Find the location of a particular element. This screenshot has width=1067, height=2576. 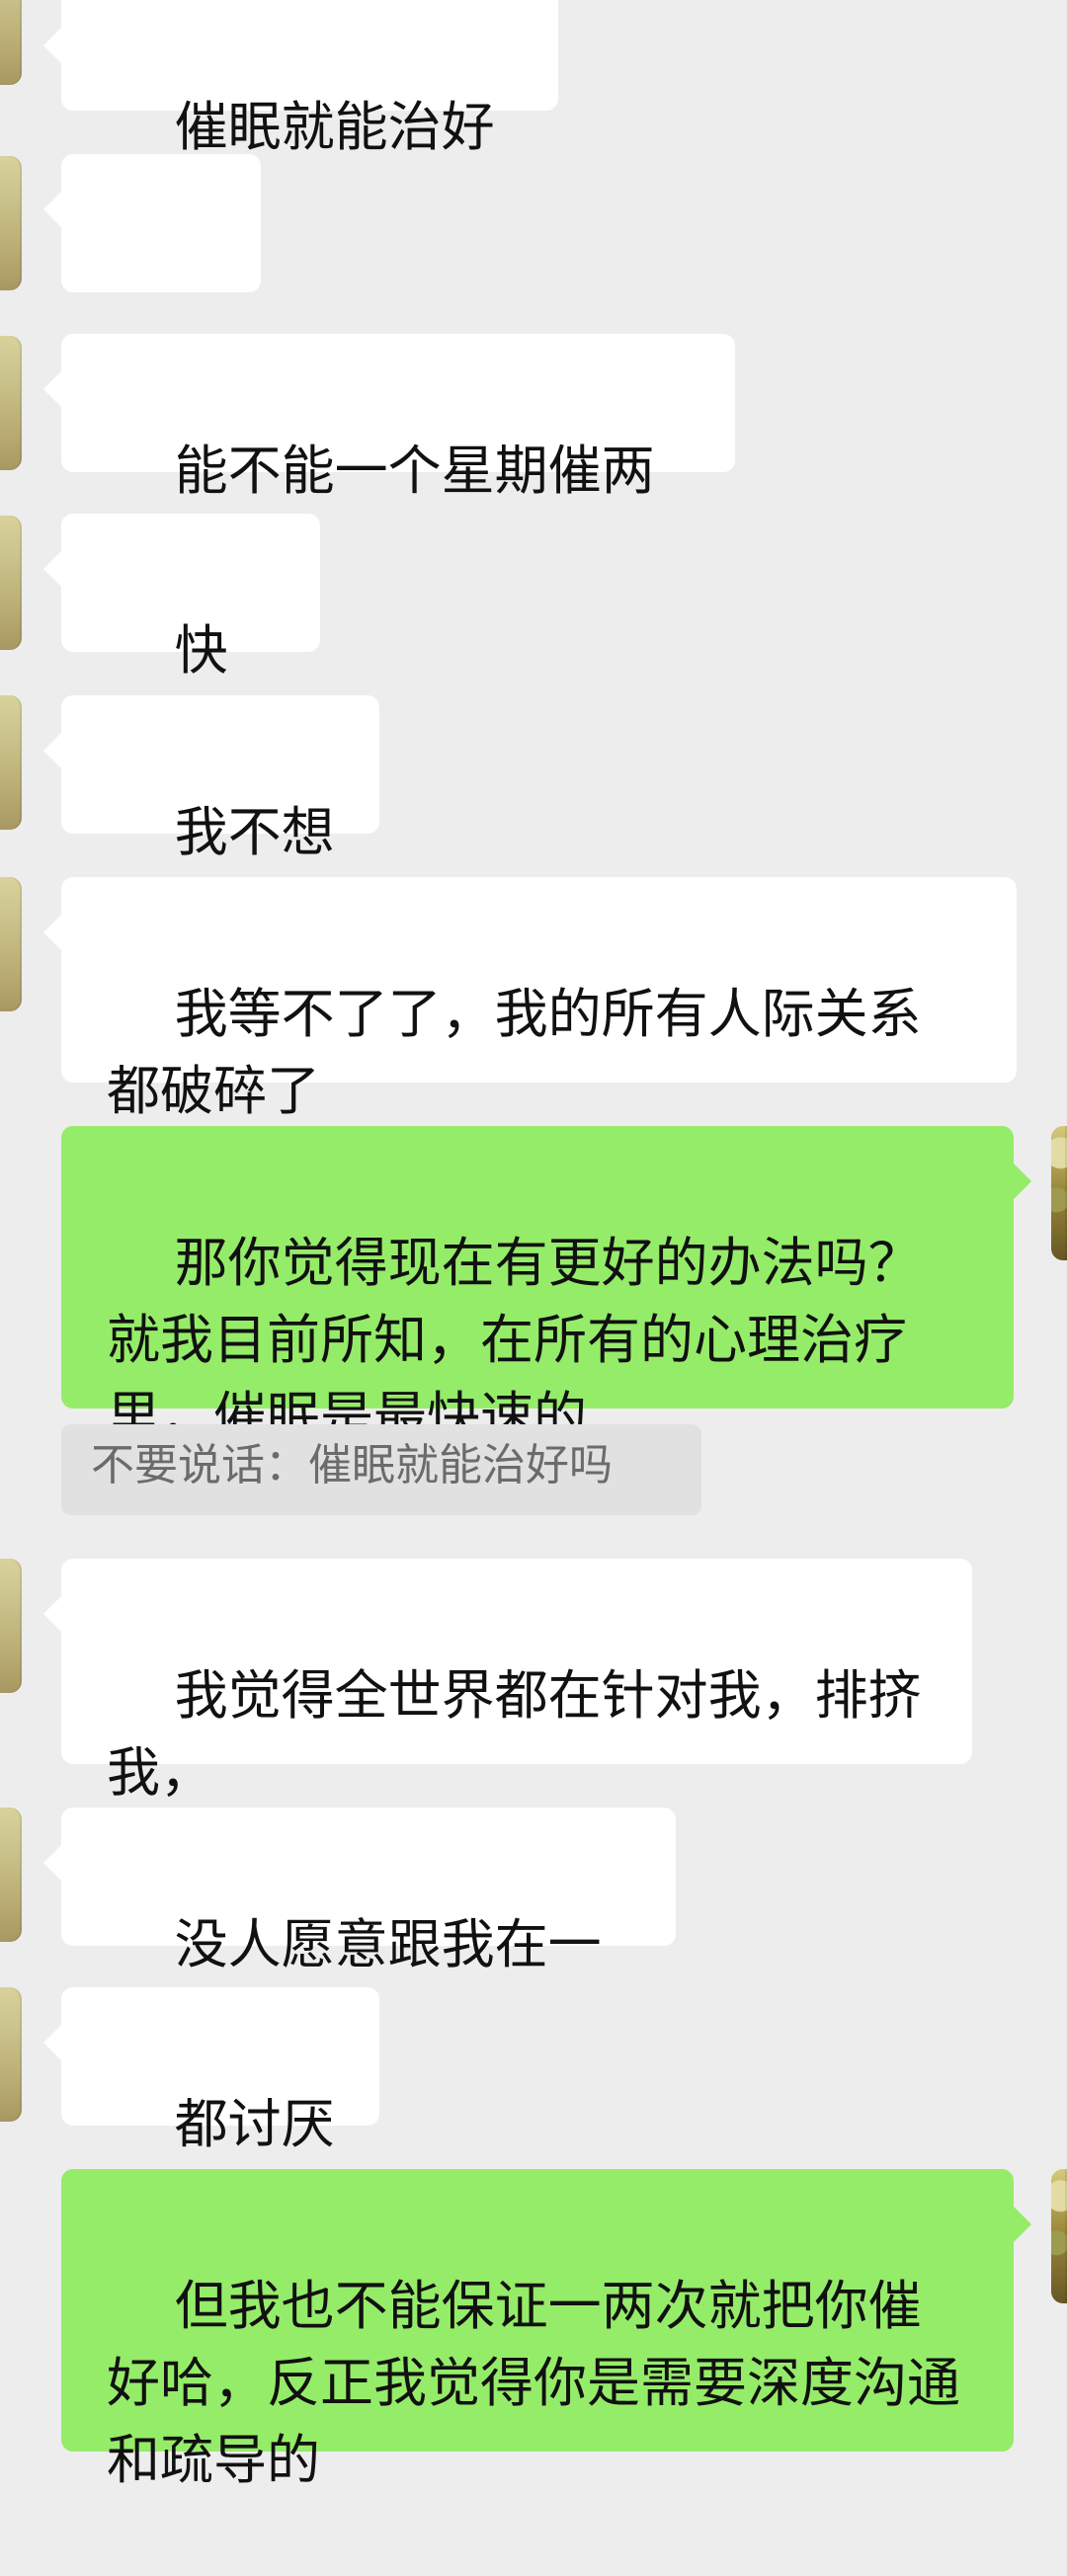

message-bubble-contact: 能不能一个星期催两次 is located at coordinates (389, 456).